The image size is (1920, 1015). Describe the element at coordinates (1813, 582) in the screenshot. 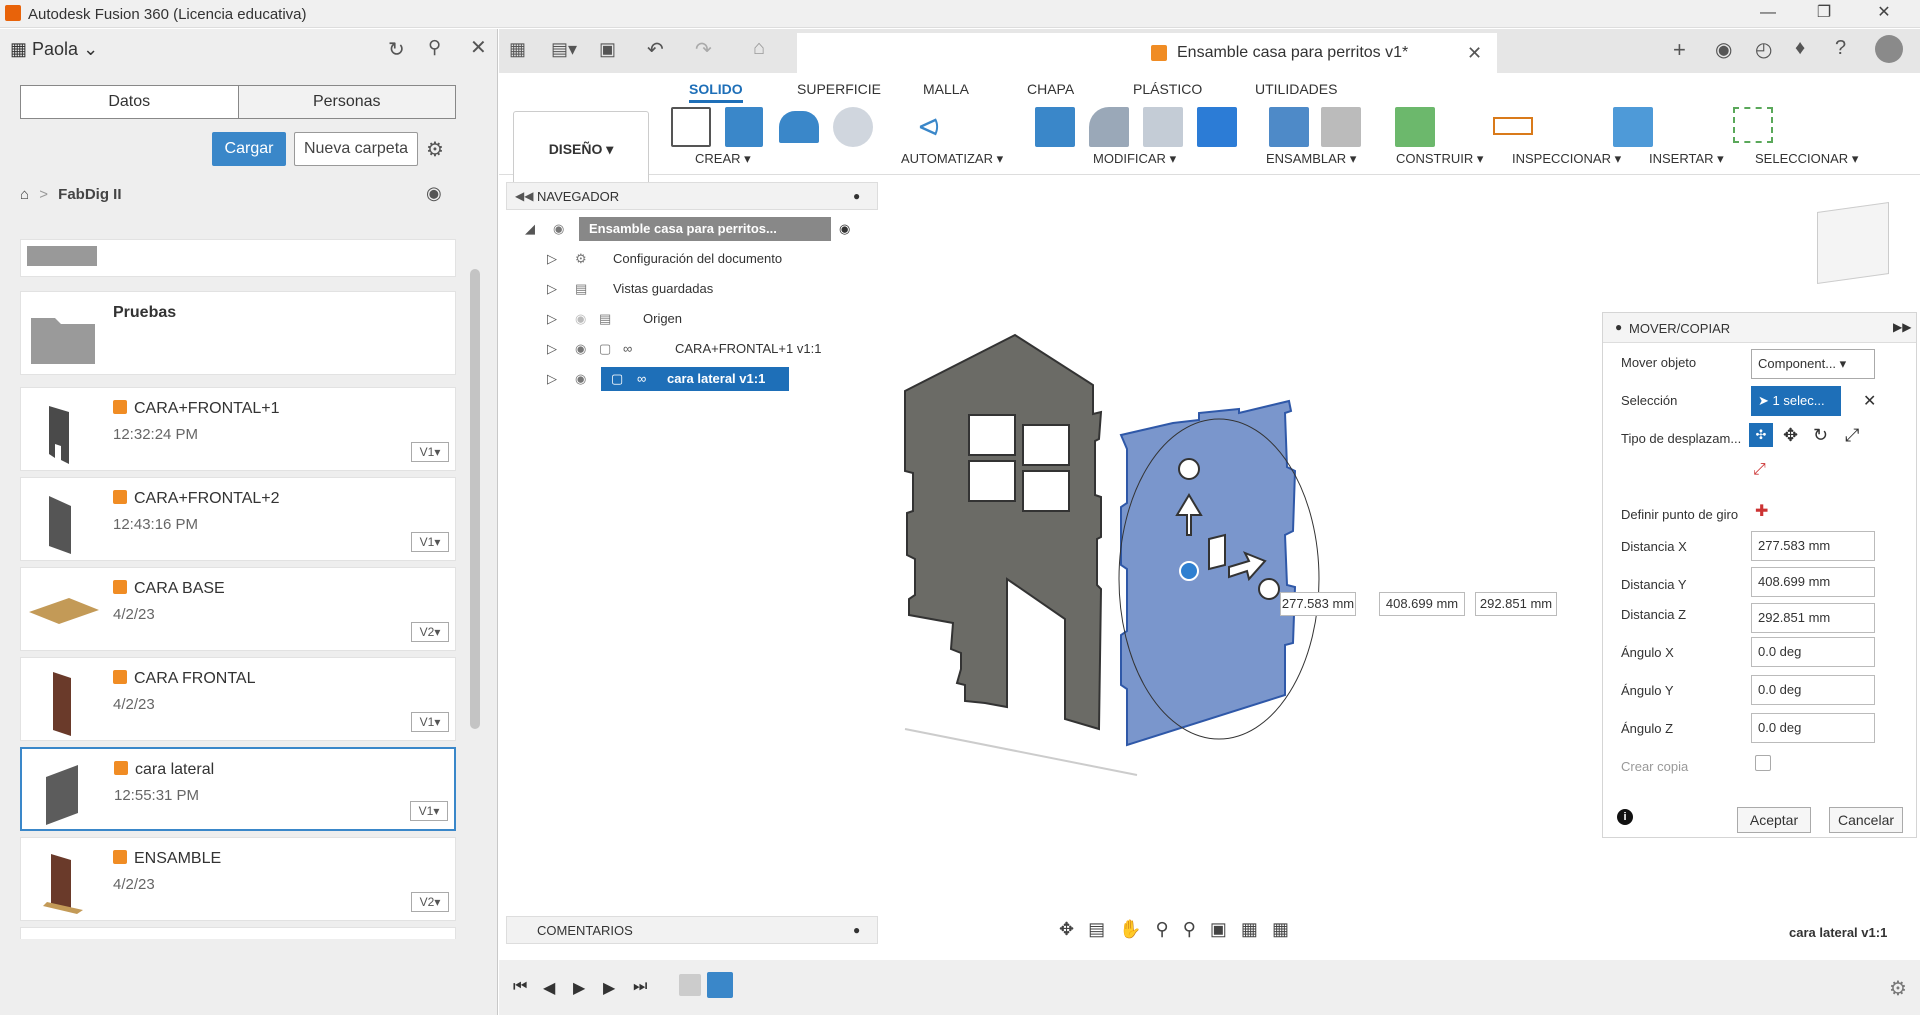

I see `dist-y-input: 408.699 mm` at that location.